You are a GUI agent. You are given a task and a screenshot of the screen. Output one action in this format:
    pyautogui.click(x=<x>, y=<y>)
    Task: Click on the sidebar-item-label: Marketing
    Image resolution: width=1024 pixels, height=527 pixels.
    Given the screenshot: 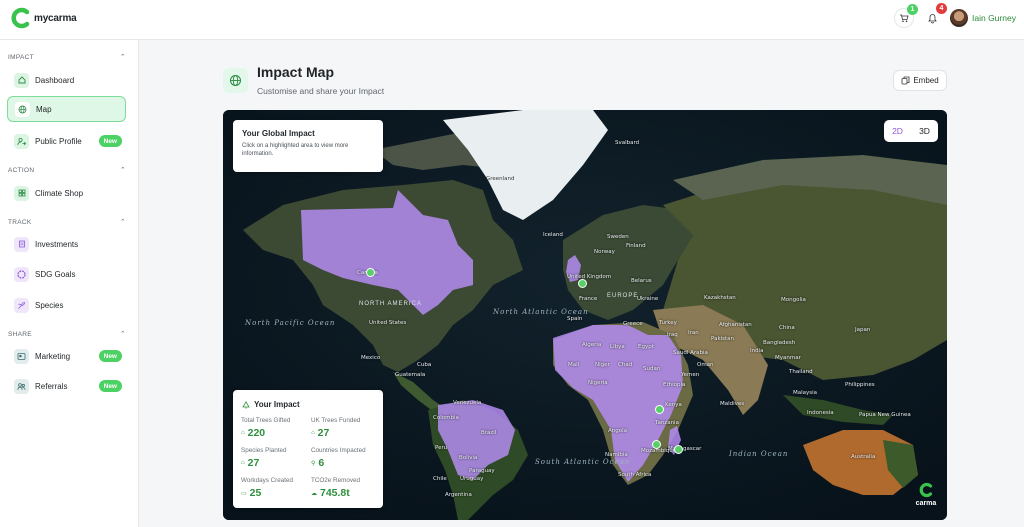 What is the action you would take?
    pyautogui.click(x=53, y=356)
    